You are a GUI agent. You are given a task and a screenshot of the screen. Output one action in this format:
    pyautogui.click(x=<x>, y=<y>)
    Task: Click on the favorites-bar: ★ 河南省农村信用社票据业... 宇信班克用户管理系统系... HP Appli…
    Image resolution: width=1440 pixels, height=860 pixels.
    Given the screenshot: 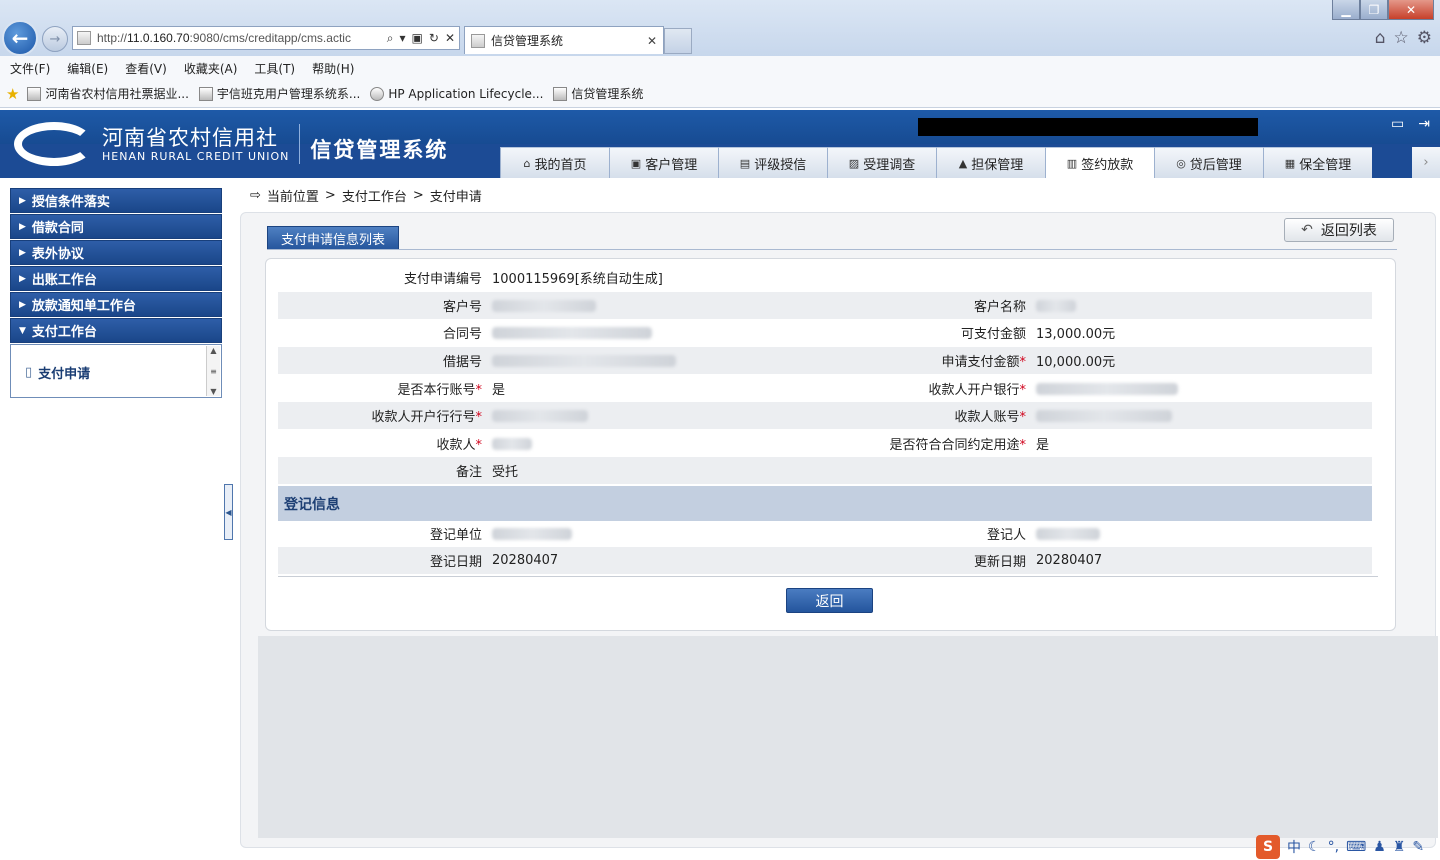 What is the action you would take?
    pyautogui.click(x=720, y=94)
    